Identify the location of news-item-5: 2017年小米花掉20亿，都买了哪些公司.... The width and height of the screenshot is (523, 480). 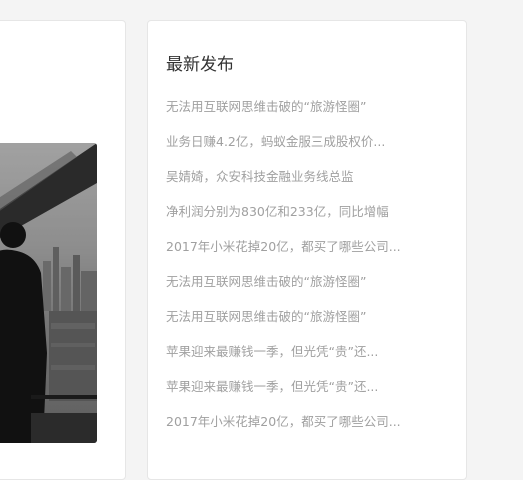
(311, 256).